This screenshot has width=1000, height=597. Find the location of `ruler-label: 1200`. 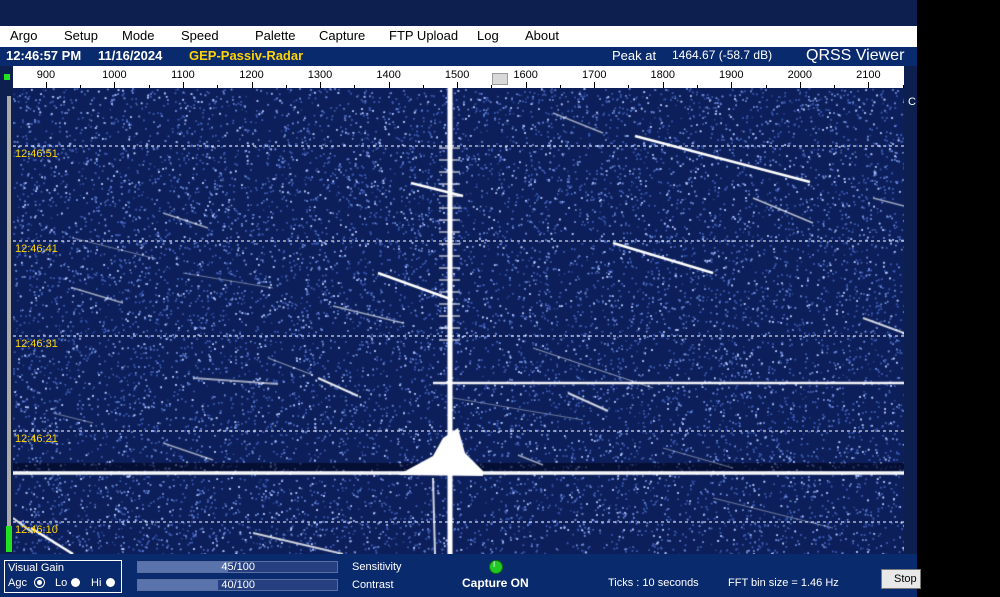

ruler-label: 1200 is located at coordinates (251, 75).